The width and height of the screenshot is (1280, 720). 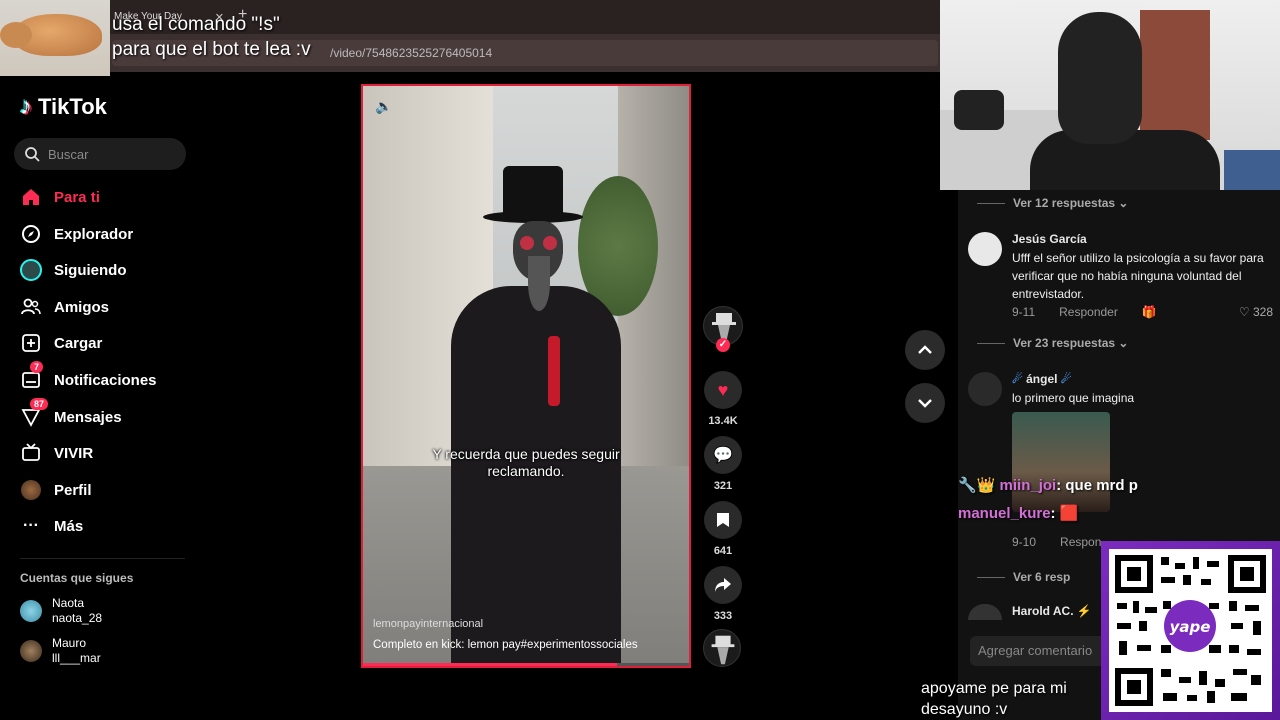 What do you see at coordinates (76, 658) in the screenshot?
I see `following-handle: lll___mar` at bounding box center [76, 658].